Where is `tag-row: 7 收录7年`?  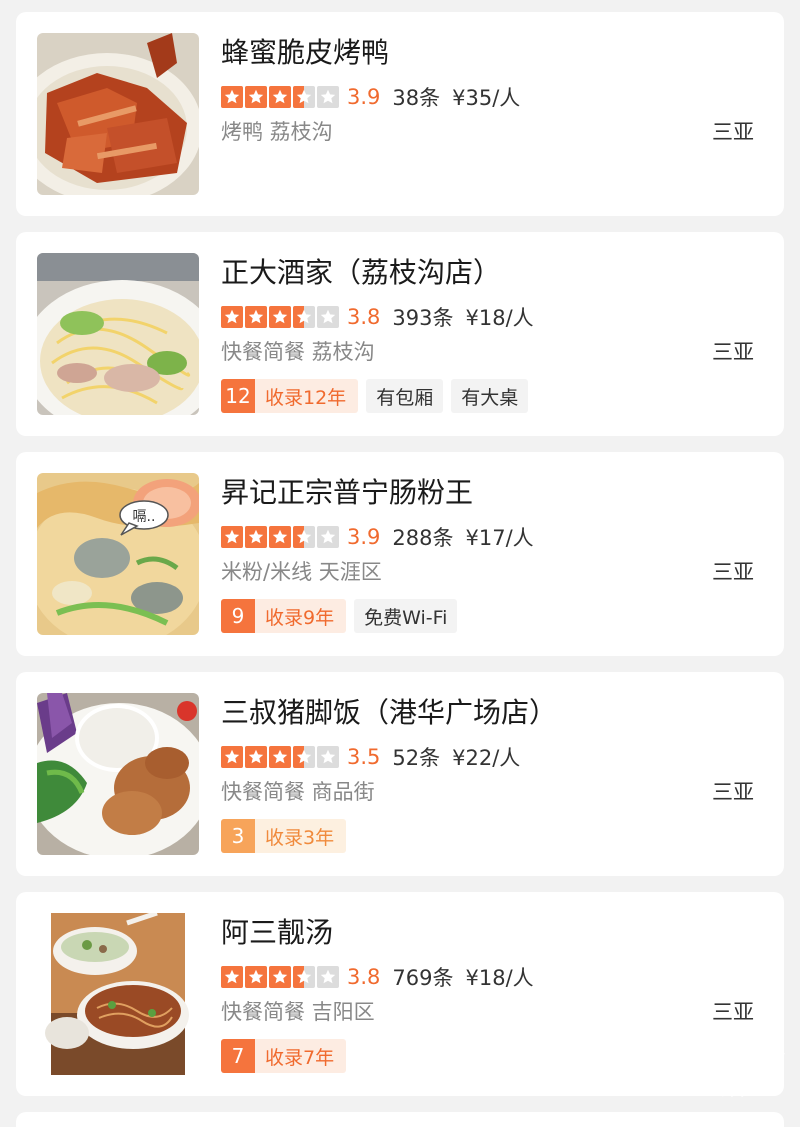
tag-row: 7 收录7年 is located at coordinates (284, 1056).